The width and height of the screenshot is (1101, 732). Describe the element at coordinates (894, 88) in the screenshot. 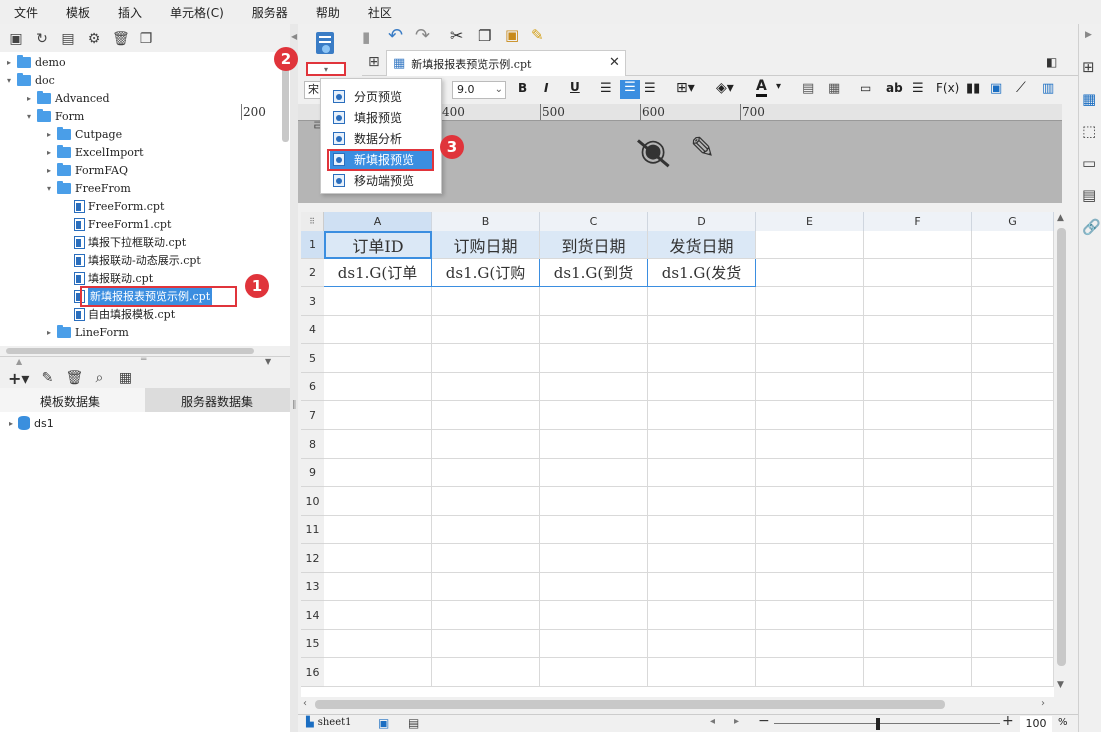

I see `insert-ab-icon: ab` at that location.